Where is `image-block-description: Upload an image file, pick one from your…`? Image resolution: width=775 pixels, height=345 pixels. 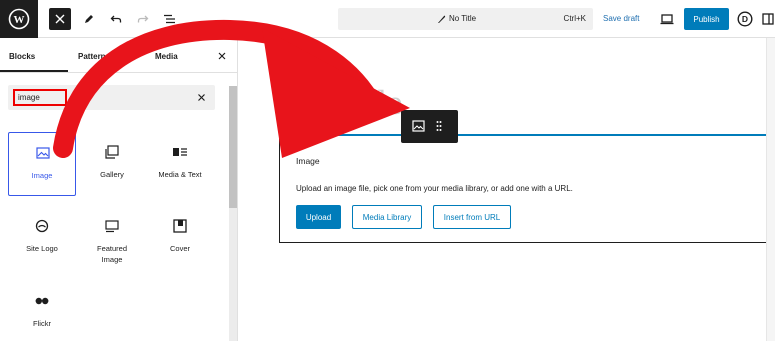
image-block-description: Upload an image file, pick one from your… is located at coordinates (434, 188).